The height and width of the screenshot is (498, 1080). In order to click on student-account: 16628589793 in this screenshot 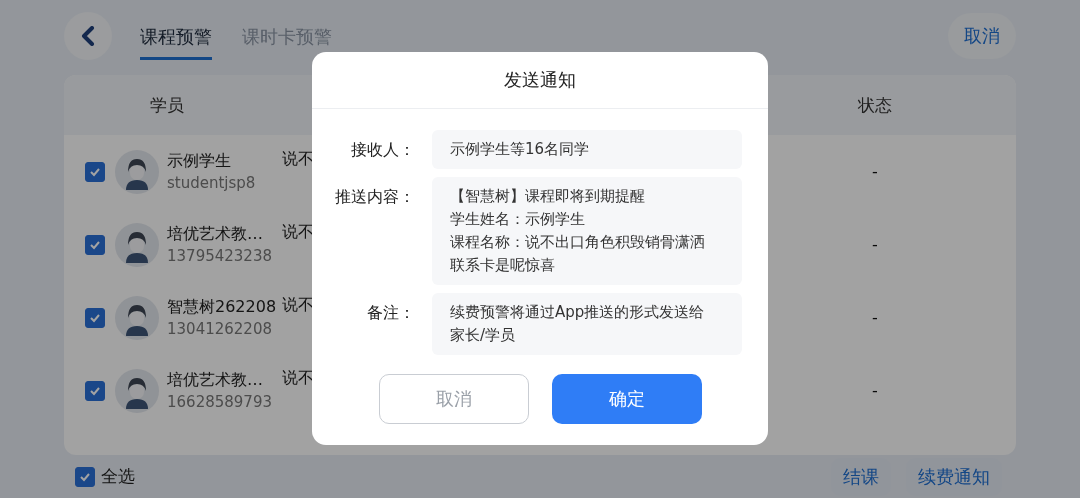, I will do `click(220, 402)`.